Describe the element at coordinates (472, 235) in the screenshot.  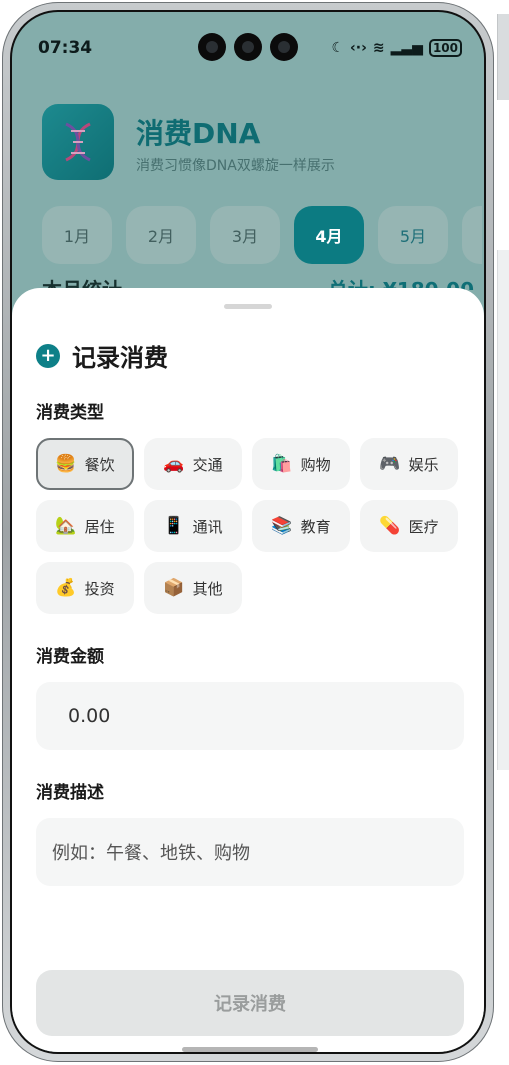
I see `month-tab-partial` at that location.